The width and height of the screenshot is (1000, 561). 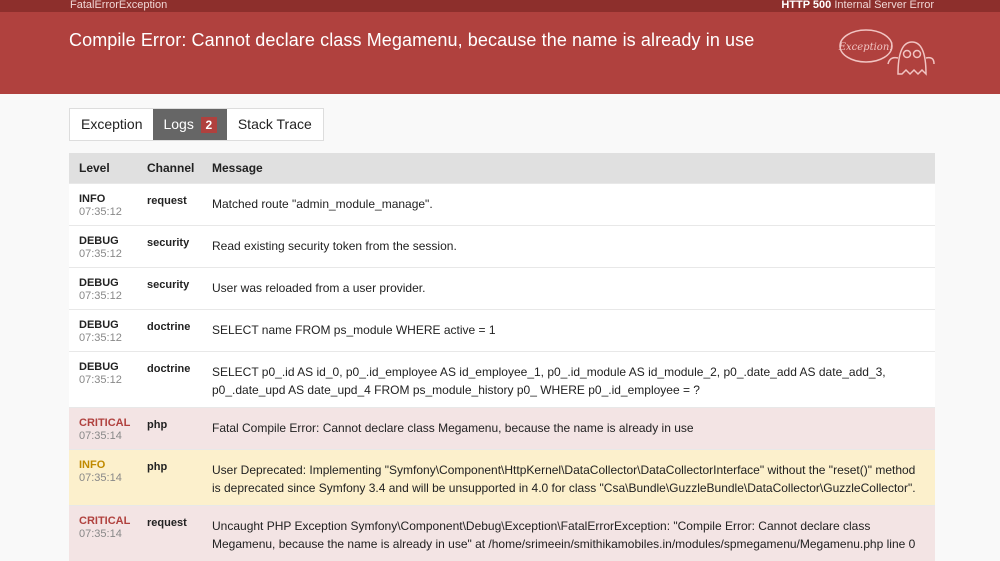 What do you see at coordinates (572, 289) in the screenshot?
I see `log-message: User was reloaded from a user provider.` at bounding box center [572, 289].